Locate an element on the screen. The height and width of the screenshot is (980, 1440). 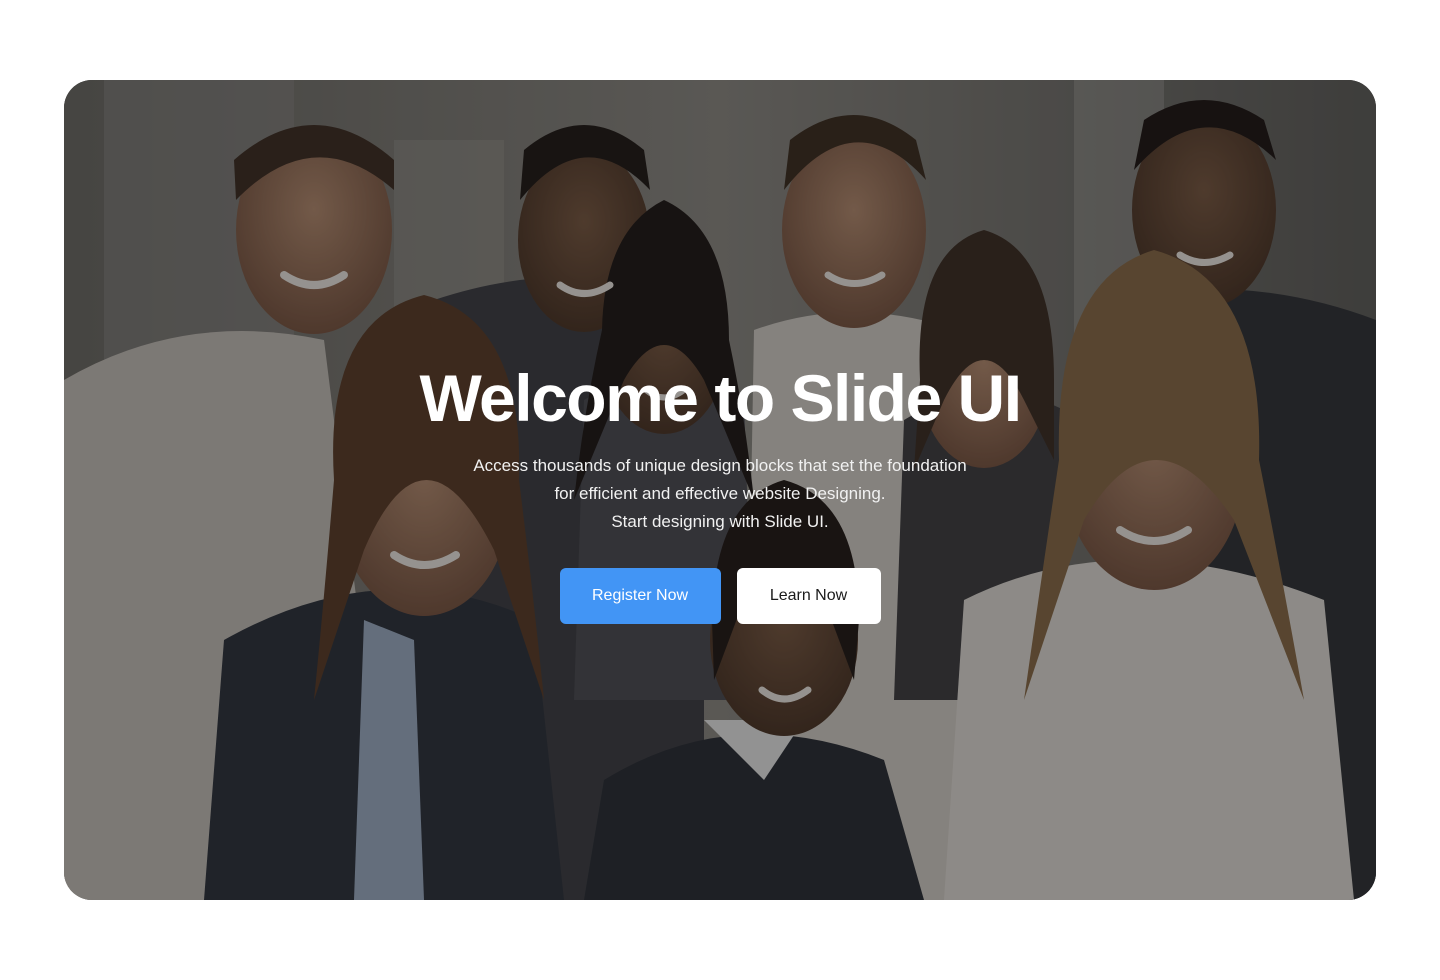
learn-now-button: Learn Now is located at coordinates (808, 596).